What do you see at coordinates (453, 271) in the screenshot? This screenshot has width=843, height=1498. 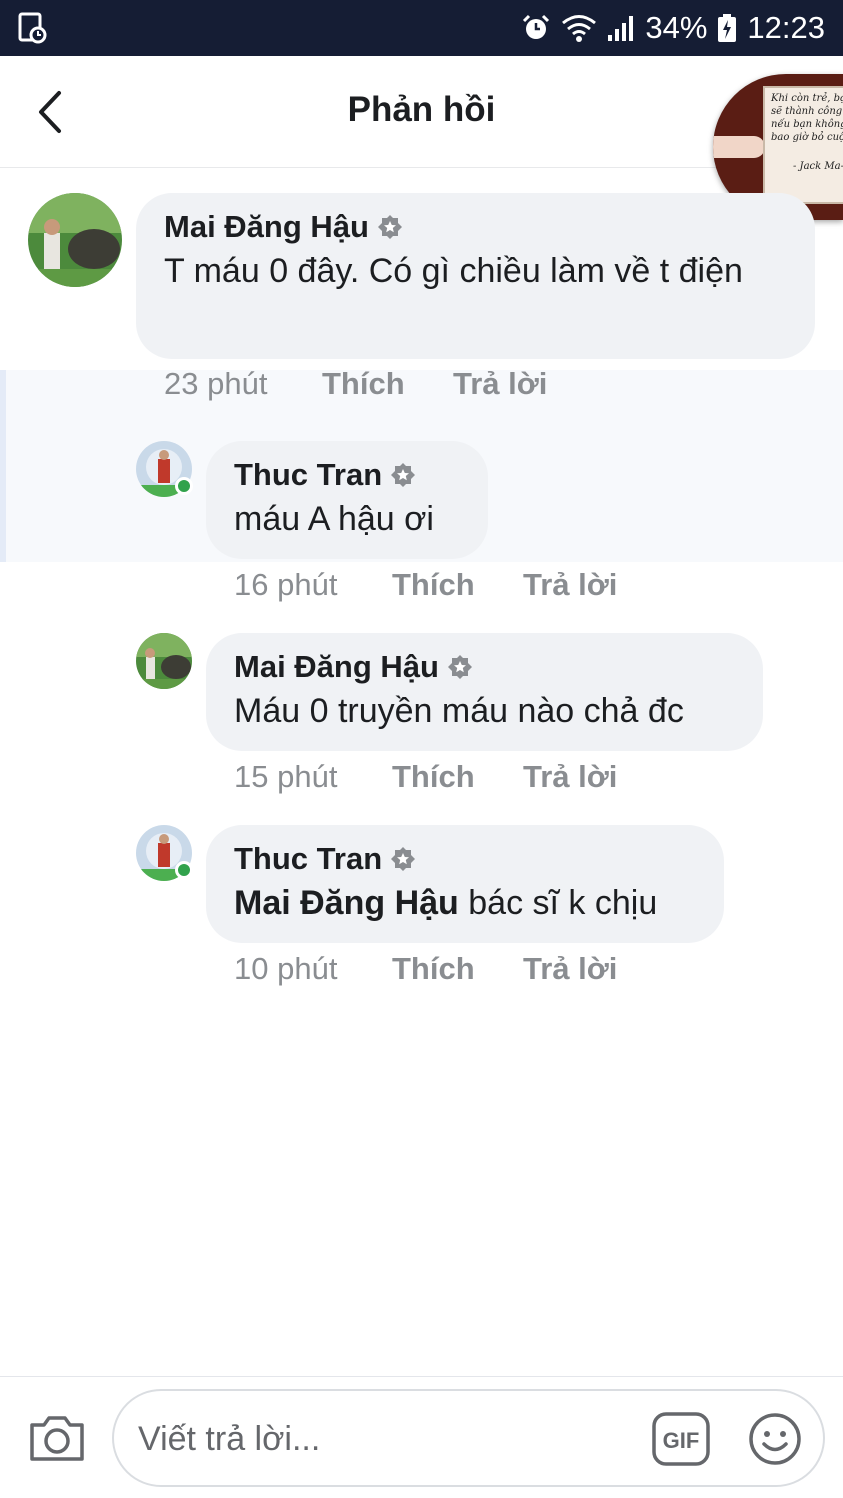 I see `comment-text: T máu 0 đây. Có gì chiều làm về t điện` at bounding box center [453, 271].